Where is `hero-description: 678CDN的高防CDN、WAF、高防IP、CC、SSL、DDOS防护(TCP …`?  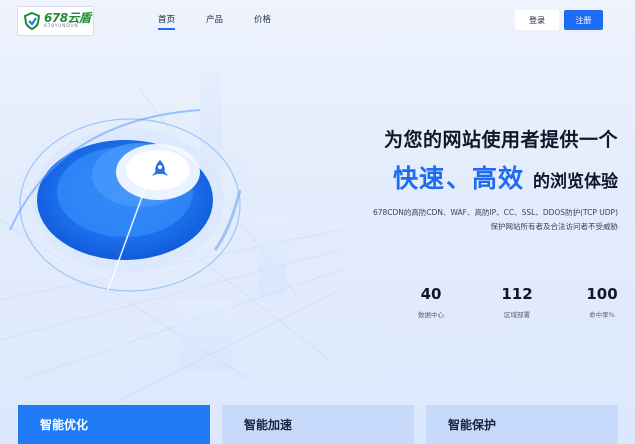
hero-description: 678CDN的高防CDN、WAF、高防IP、CC、SSL、DDOS防护(TCP … is located at coordinates (495, 220).